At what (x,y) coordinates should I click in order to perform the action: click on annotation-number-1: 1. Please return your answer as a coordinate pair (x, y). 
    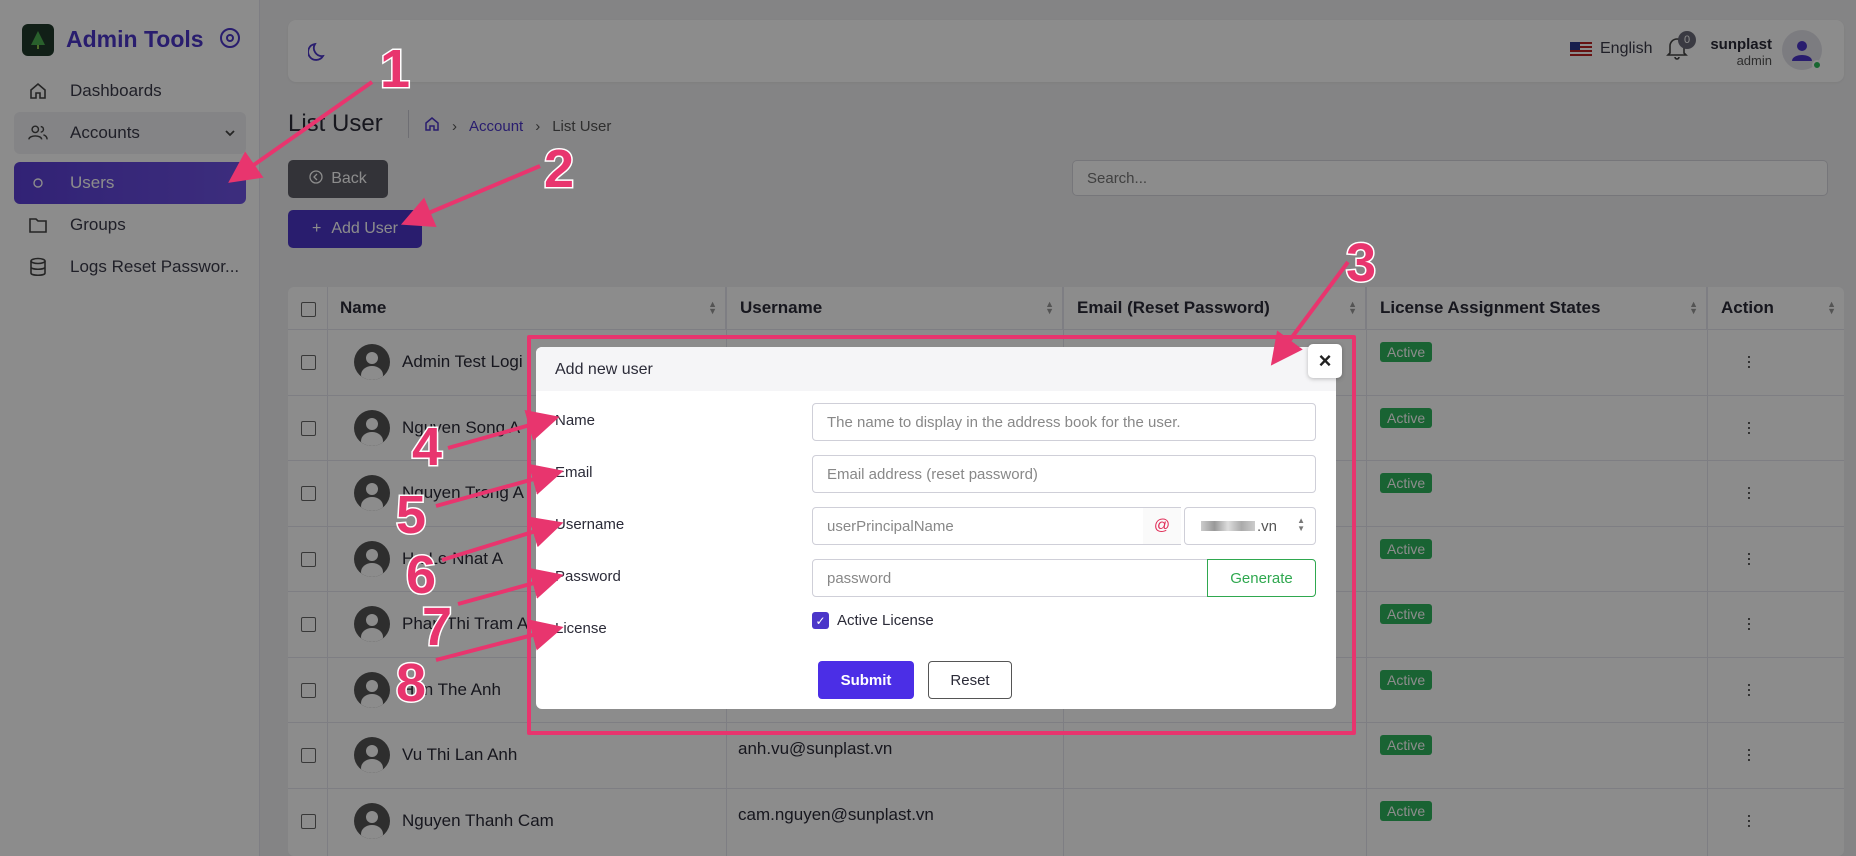
    Looking at the image, I should click on (394, 69).